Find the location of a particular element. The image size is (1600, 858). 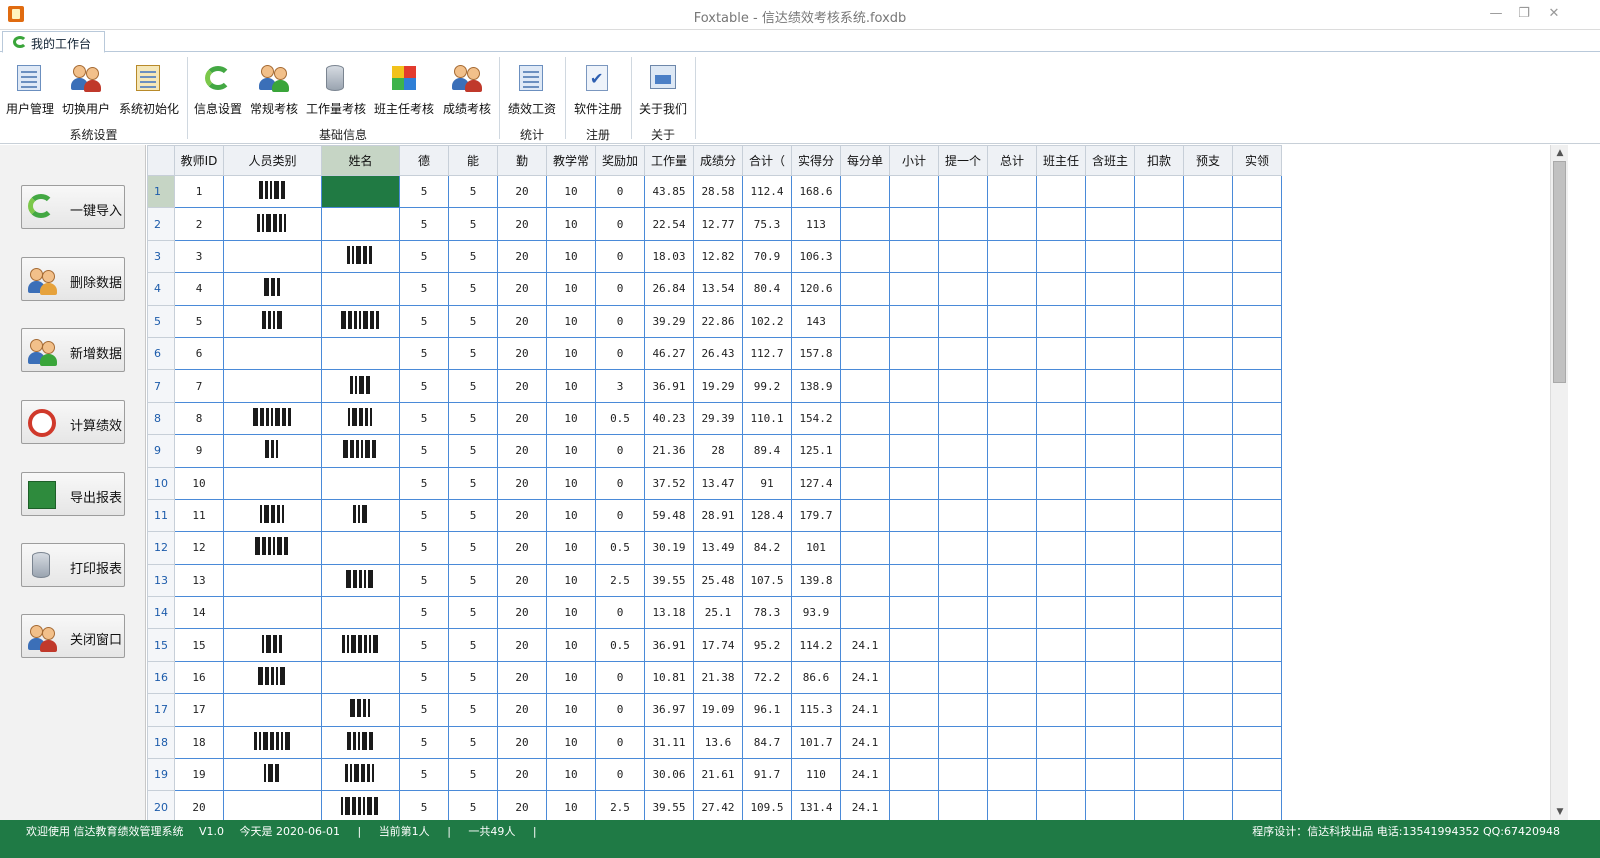

table-row: 13 13 5 5 20 10 2.5 39.55 25.48 107.5 139.8 is located at coordinates (714, 580).